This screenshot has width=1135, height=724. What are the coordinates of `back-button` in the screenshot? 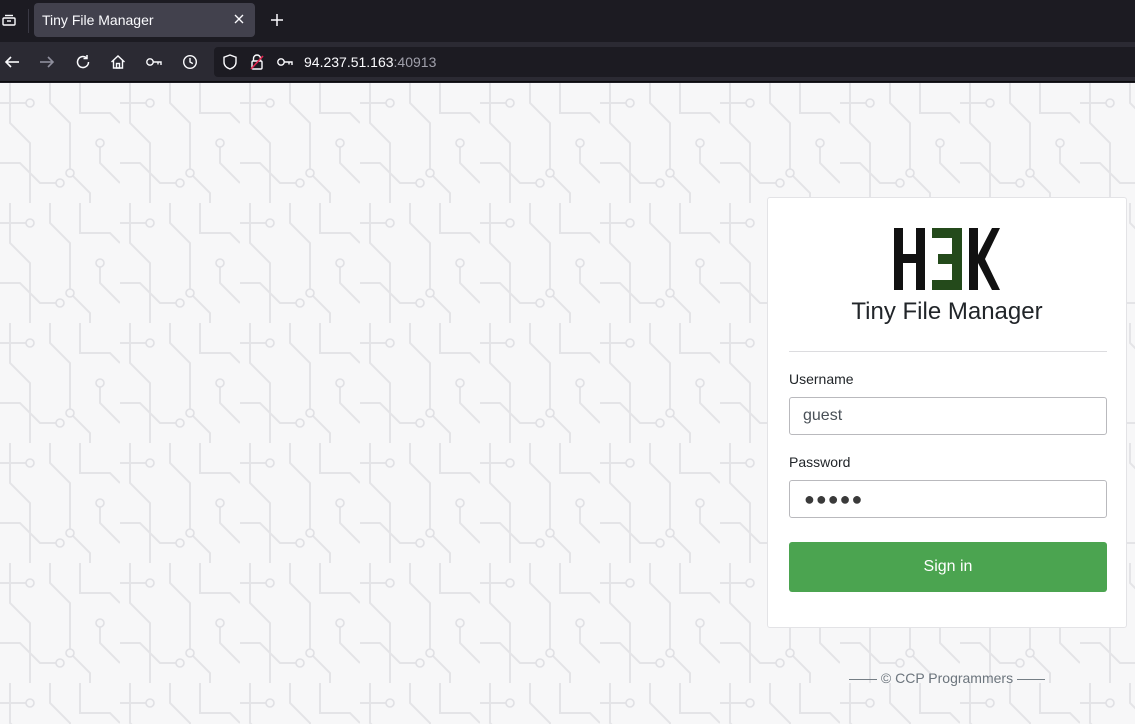 It's located at (12, 62).